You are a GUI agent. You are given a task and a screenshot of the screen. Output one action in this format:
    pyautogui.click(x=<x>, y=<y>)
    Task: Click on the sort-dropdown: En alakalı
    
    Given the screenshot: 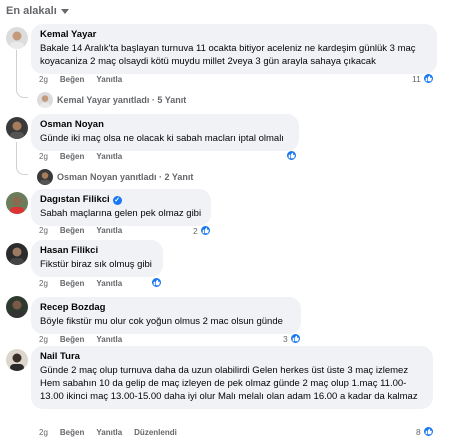 What is the action you would take?
    pyautogui.click(x=37, y=11)
    